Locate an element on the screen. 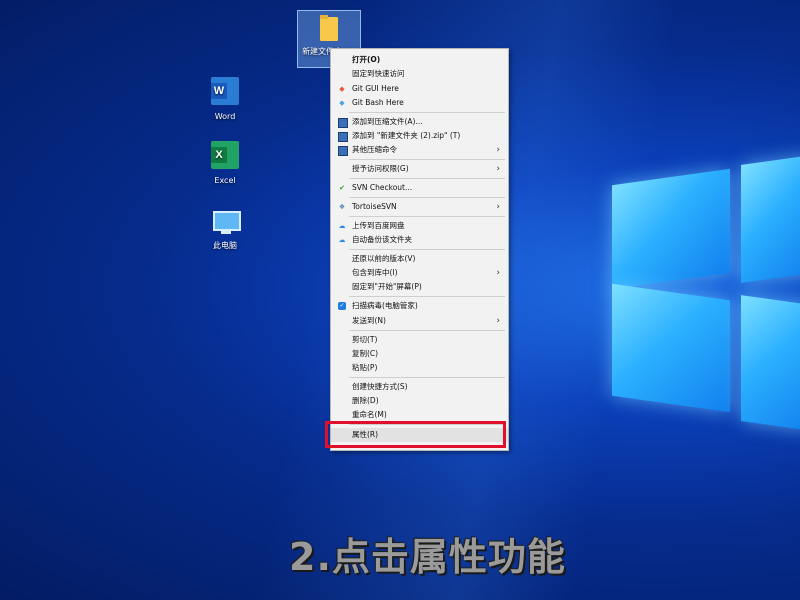 This screenshot has width=800, height=600. menu-item-send-to: 发送到(N) › is located at coordinates (419, 321).